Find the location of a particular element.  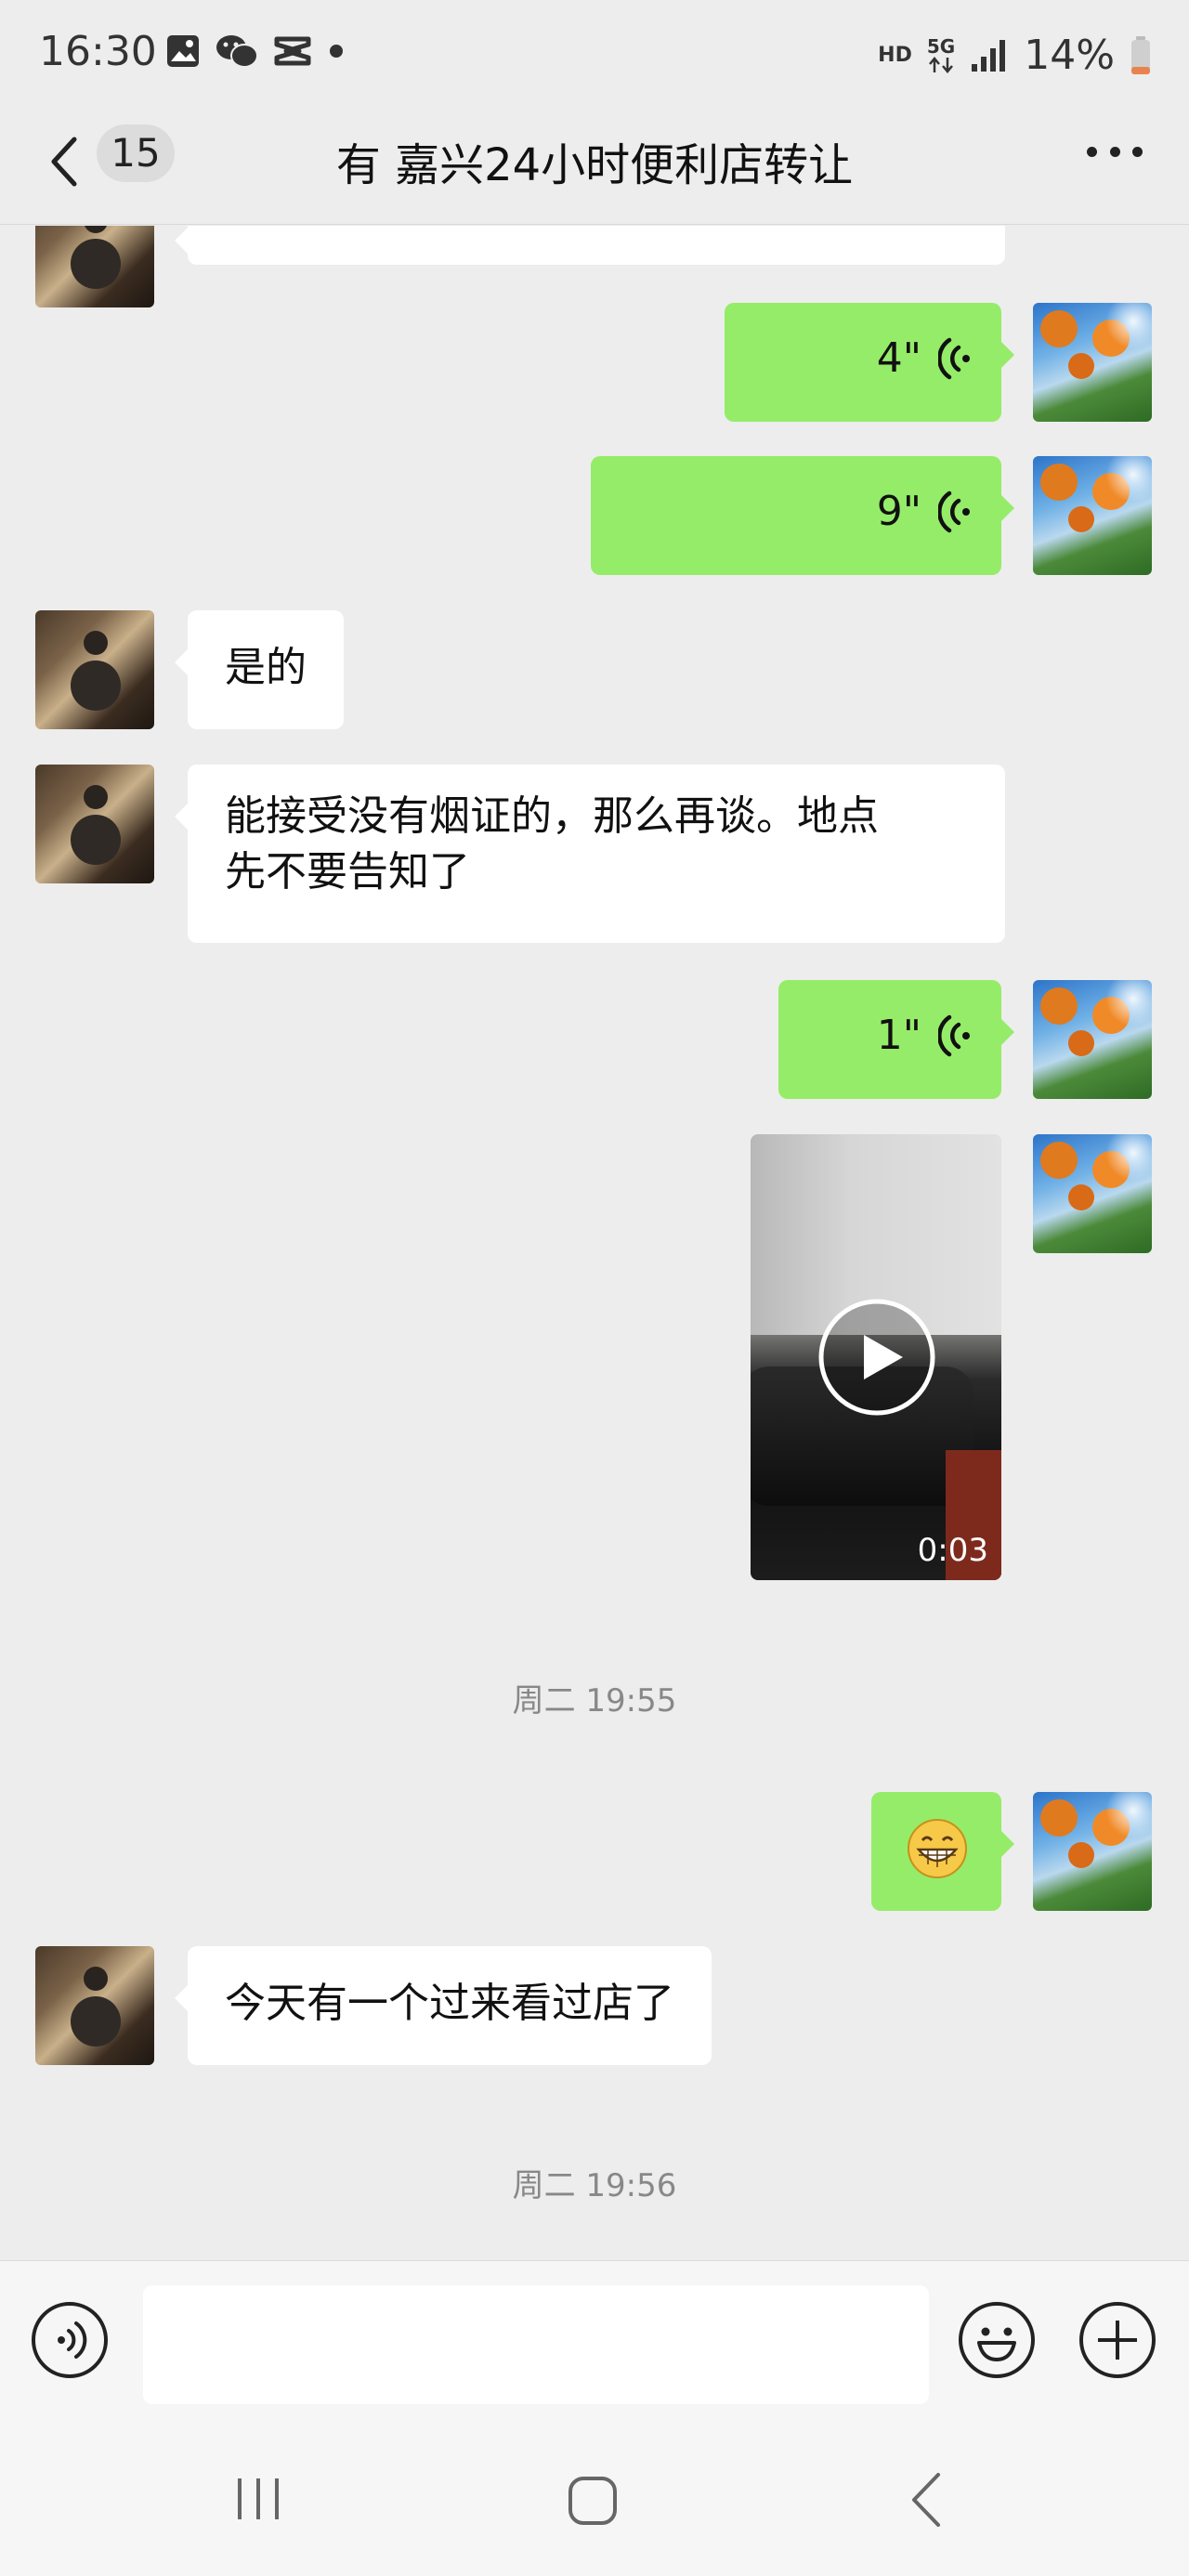

nav-back-icon is located at coordinates (926, 2500).